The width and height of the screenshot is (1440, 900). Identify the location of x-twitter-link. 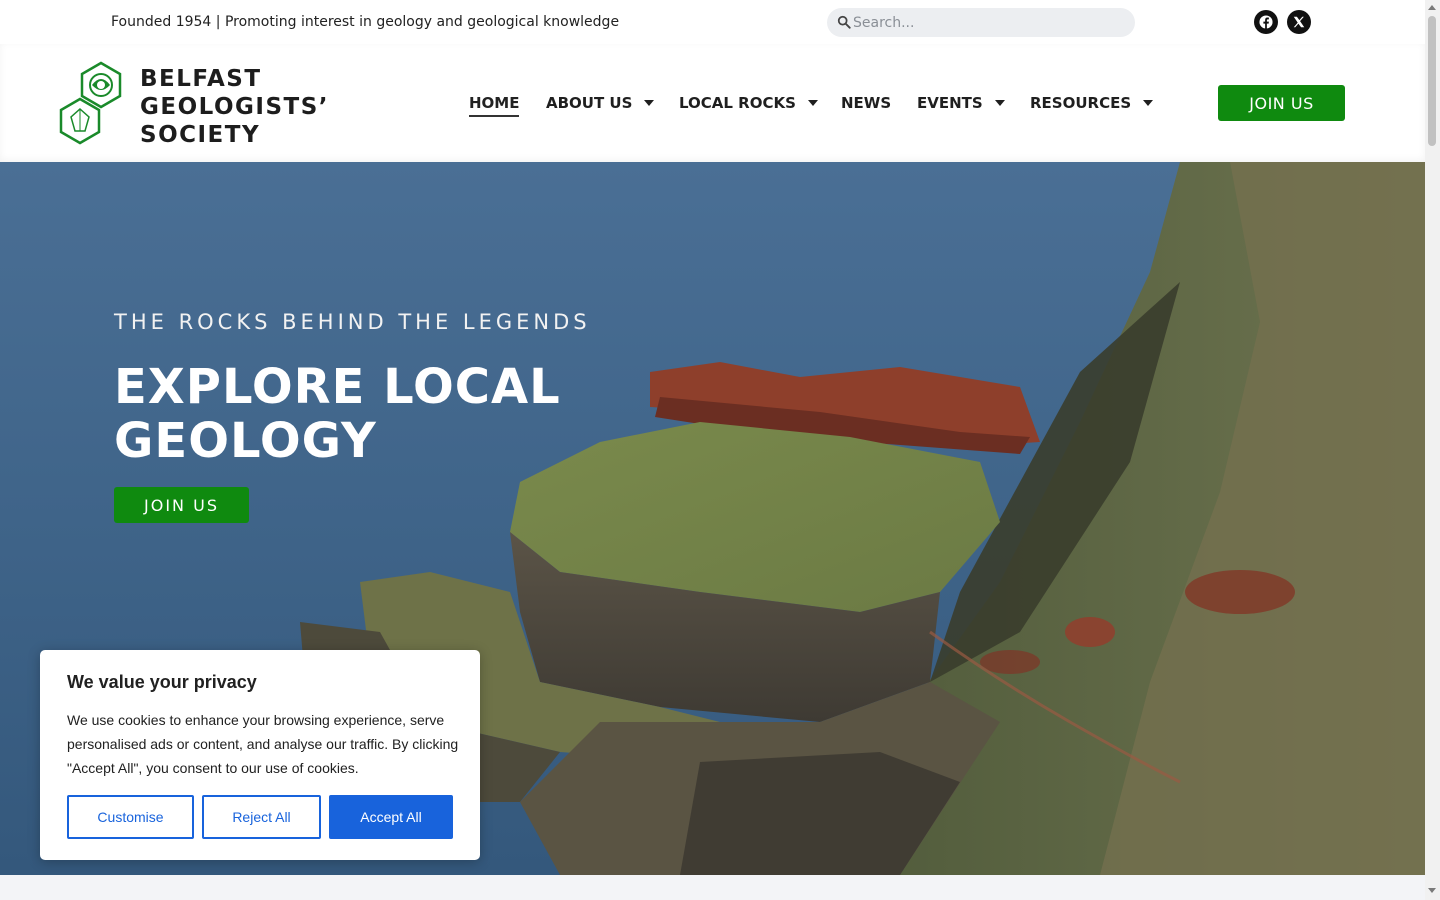
(1299, 22).